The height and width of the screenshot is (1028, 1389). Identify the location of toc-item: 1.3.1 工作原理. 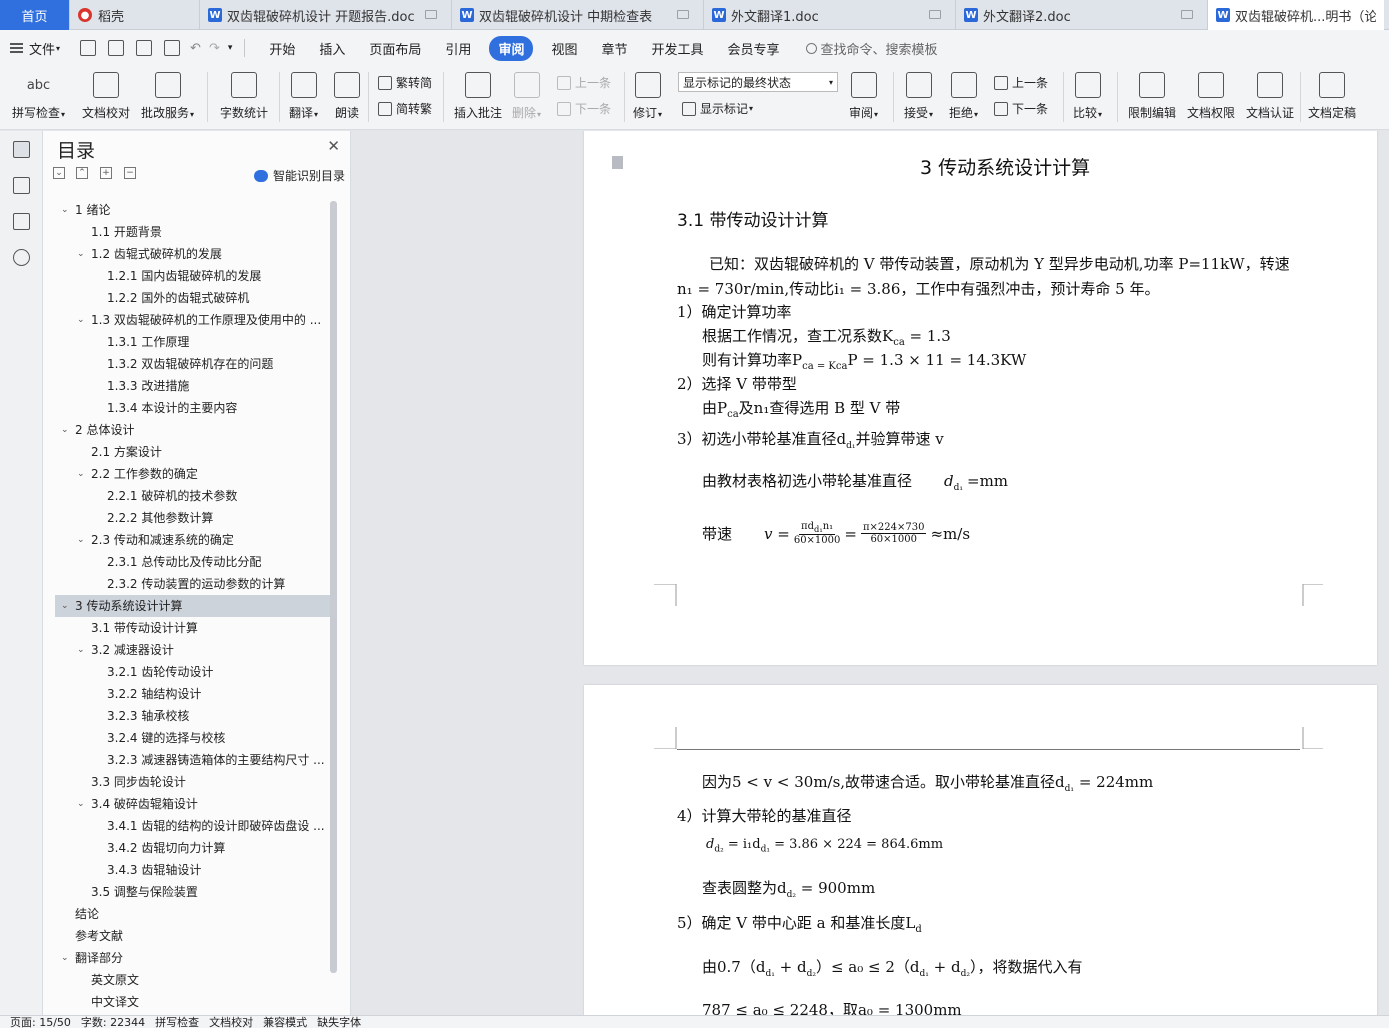
(193, 342).